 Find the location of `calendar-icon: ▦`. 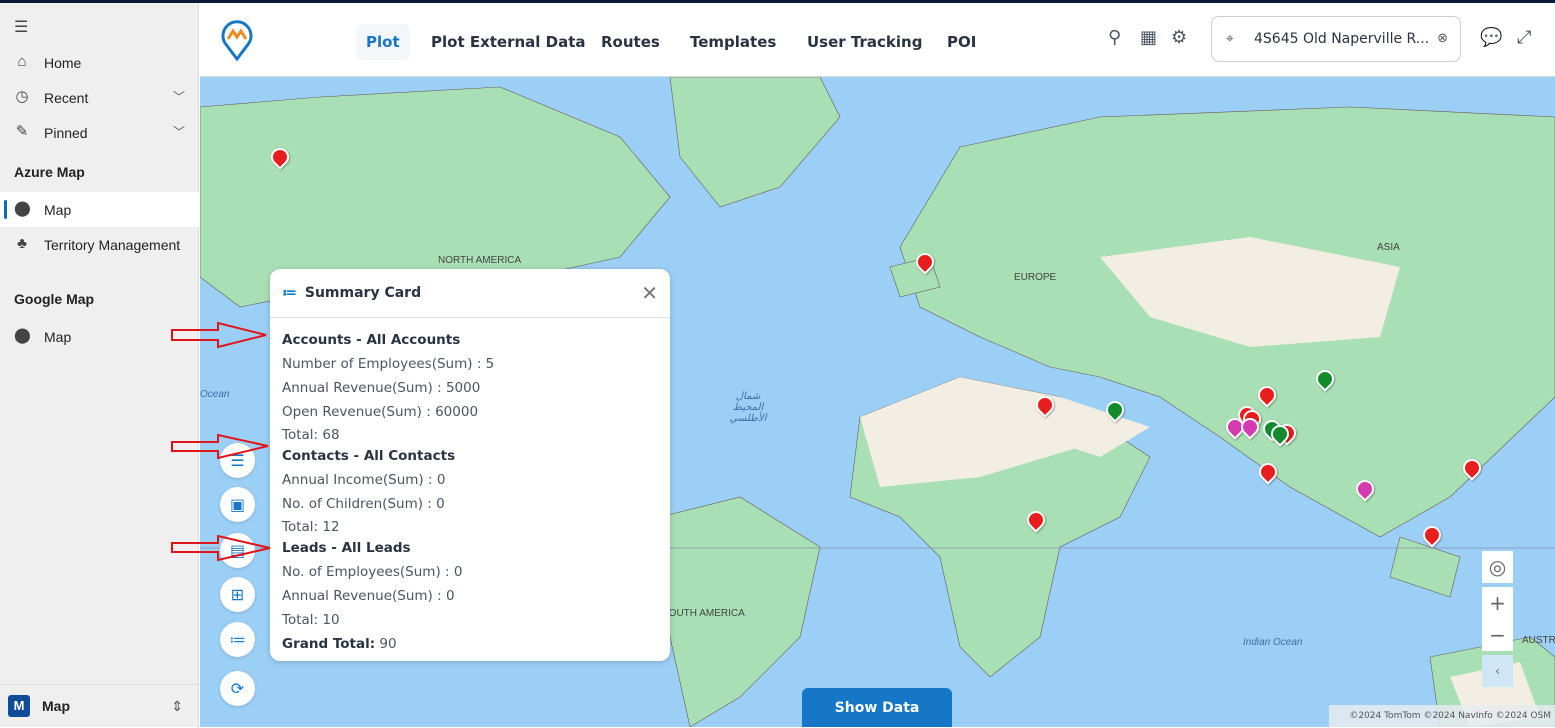

calendar-icon: ▦ is located at coordinates (1148, 37).